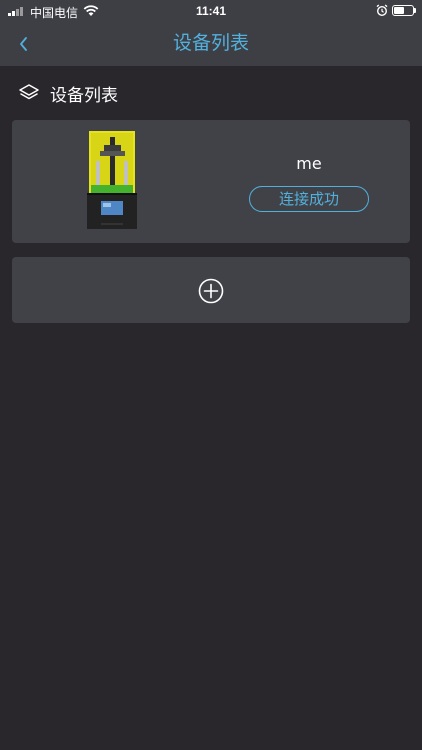  Describe the element at coordinates (84, 96) in the screenshot. I see `section-title: 设备列表` at that location.